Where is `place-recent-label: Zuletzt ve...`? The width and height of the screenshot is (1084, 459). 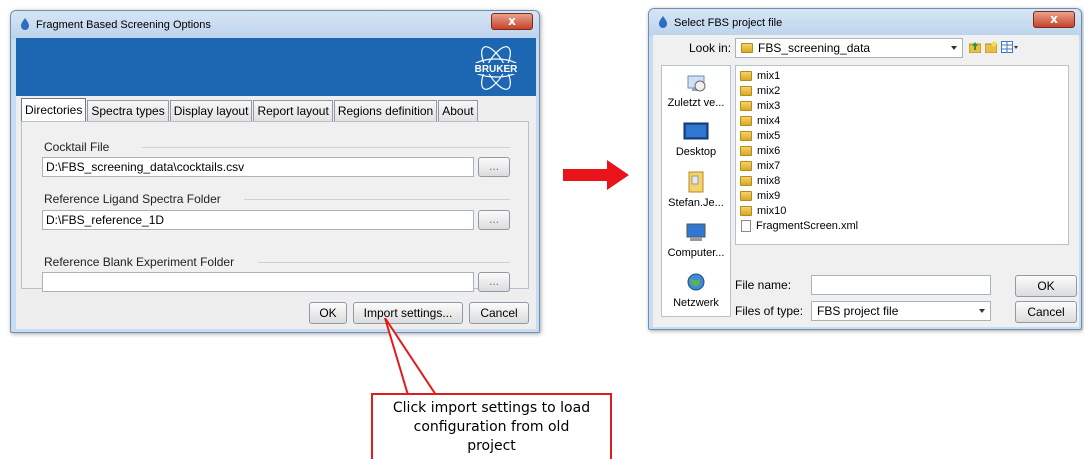
place-recent-label: Zuletzt ve... is located at coordinates (696, 103).